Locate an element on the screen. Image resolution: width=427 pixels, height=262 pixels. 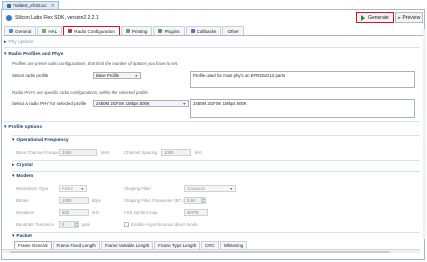
bitrate-unit: kbps is located at coordinates (96, 200).